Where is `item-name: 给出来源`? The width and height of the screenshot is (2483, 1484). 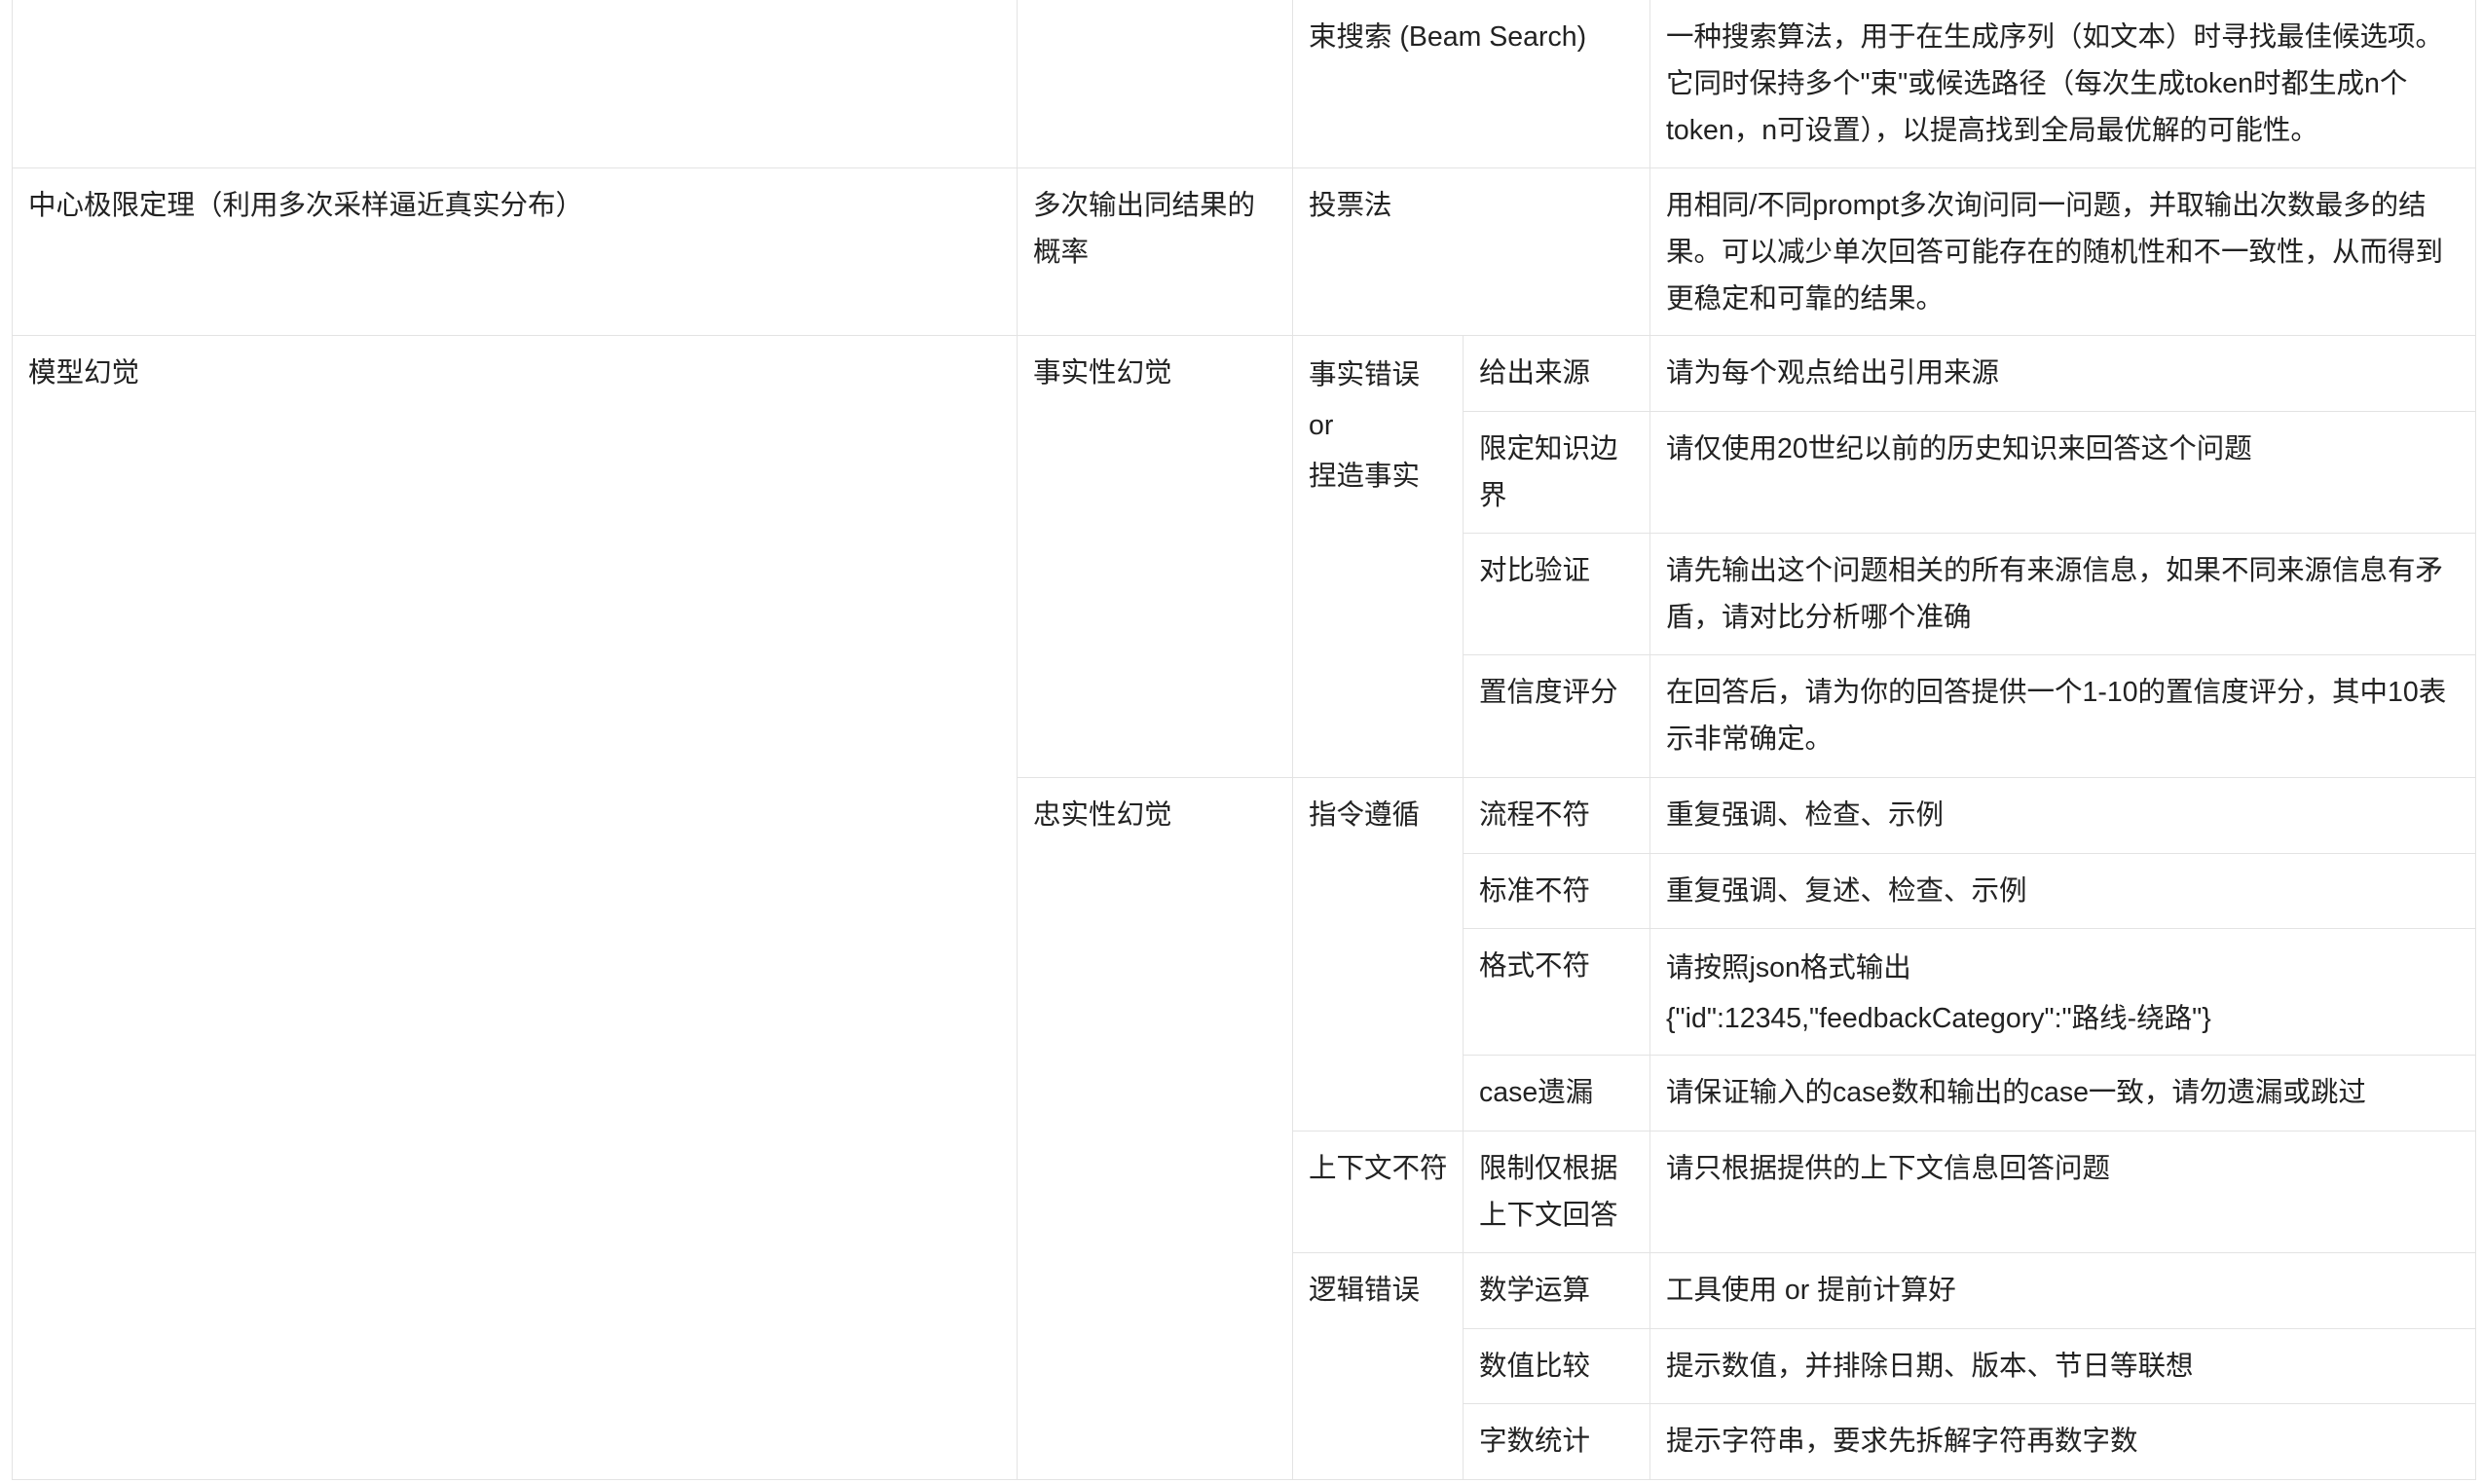 item-name: 给出来源 is located at coordinates (1535, 372).